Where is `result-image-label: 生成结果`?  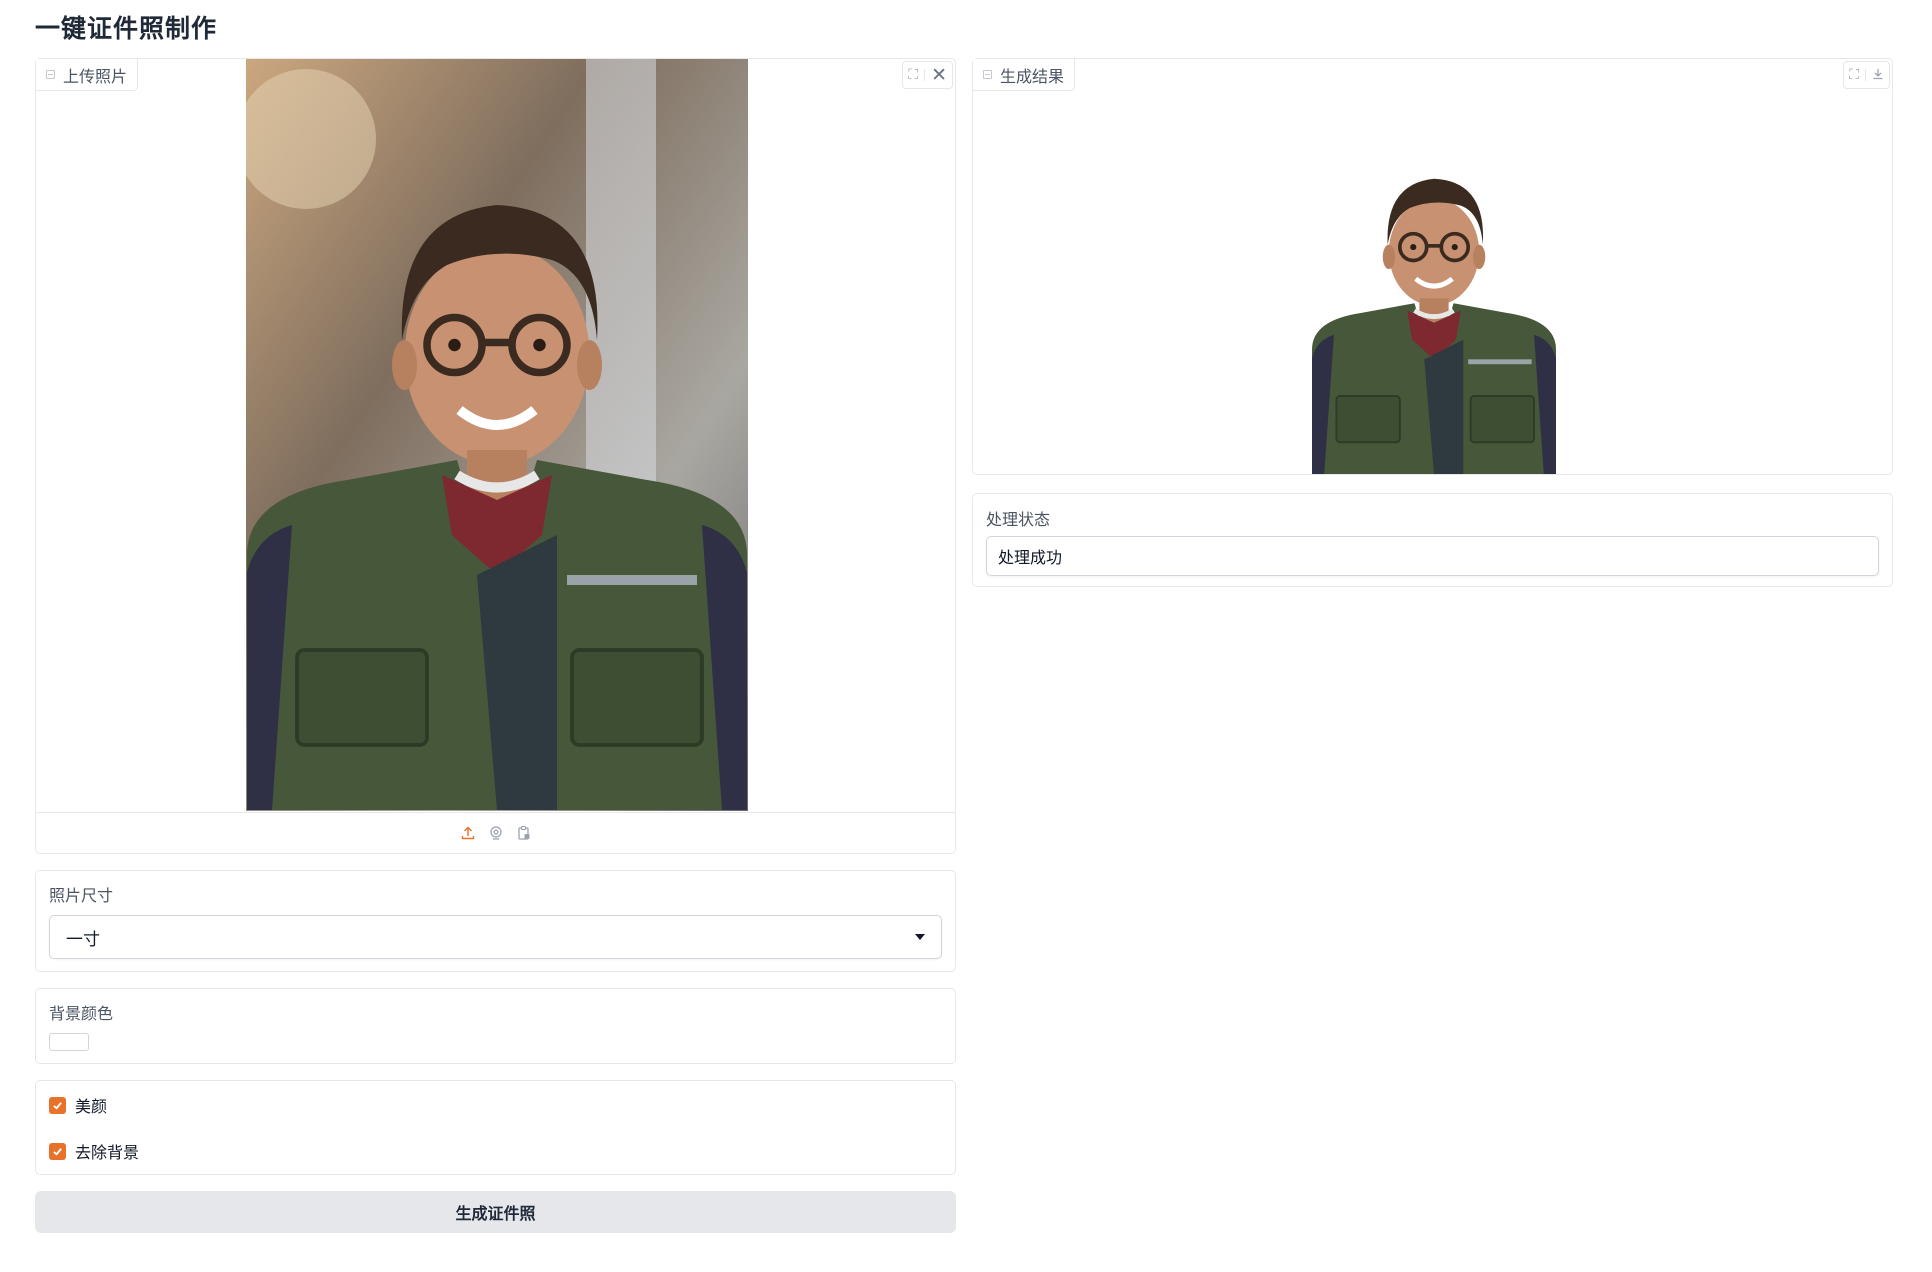
result-image-label: 生成结果 is located at coordinates (1024, 75).